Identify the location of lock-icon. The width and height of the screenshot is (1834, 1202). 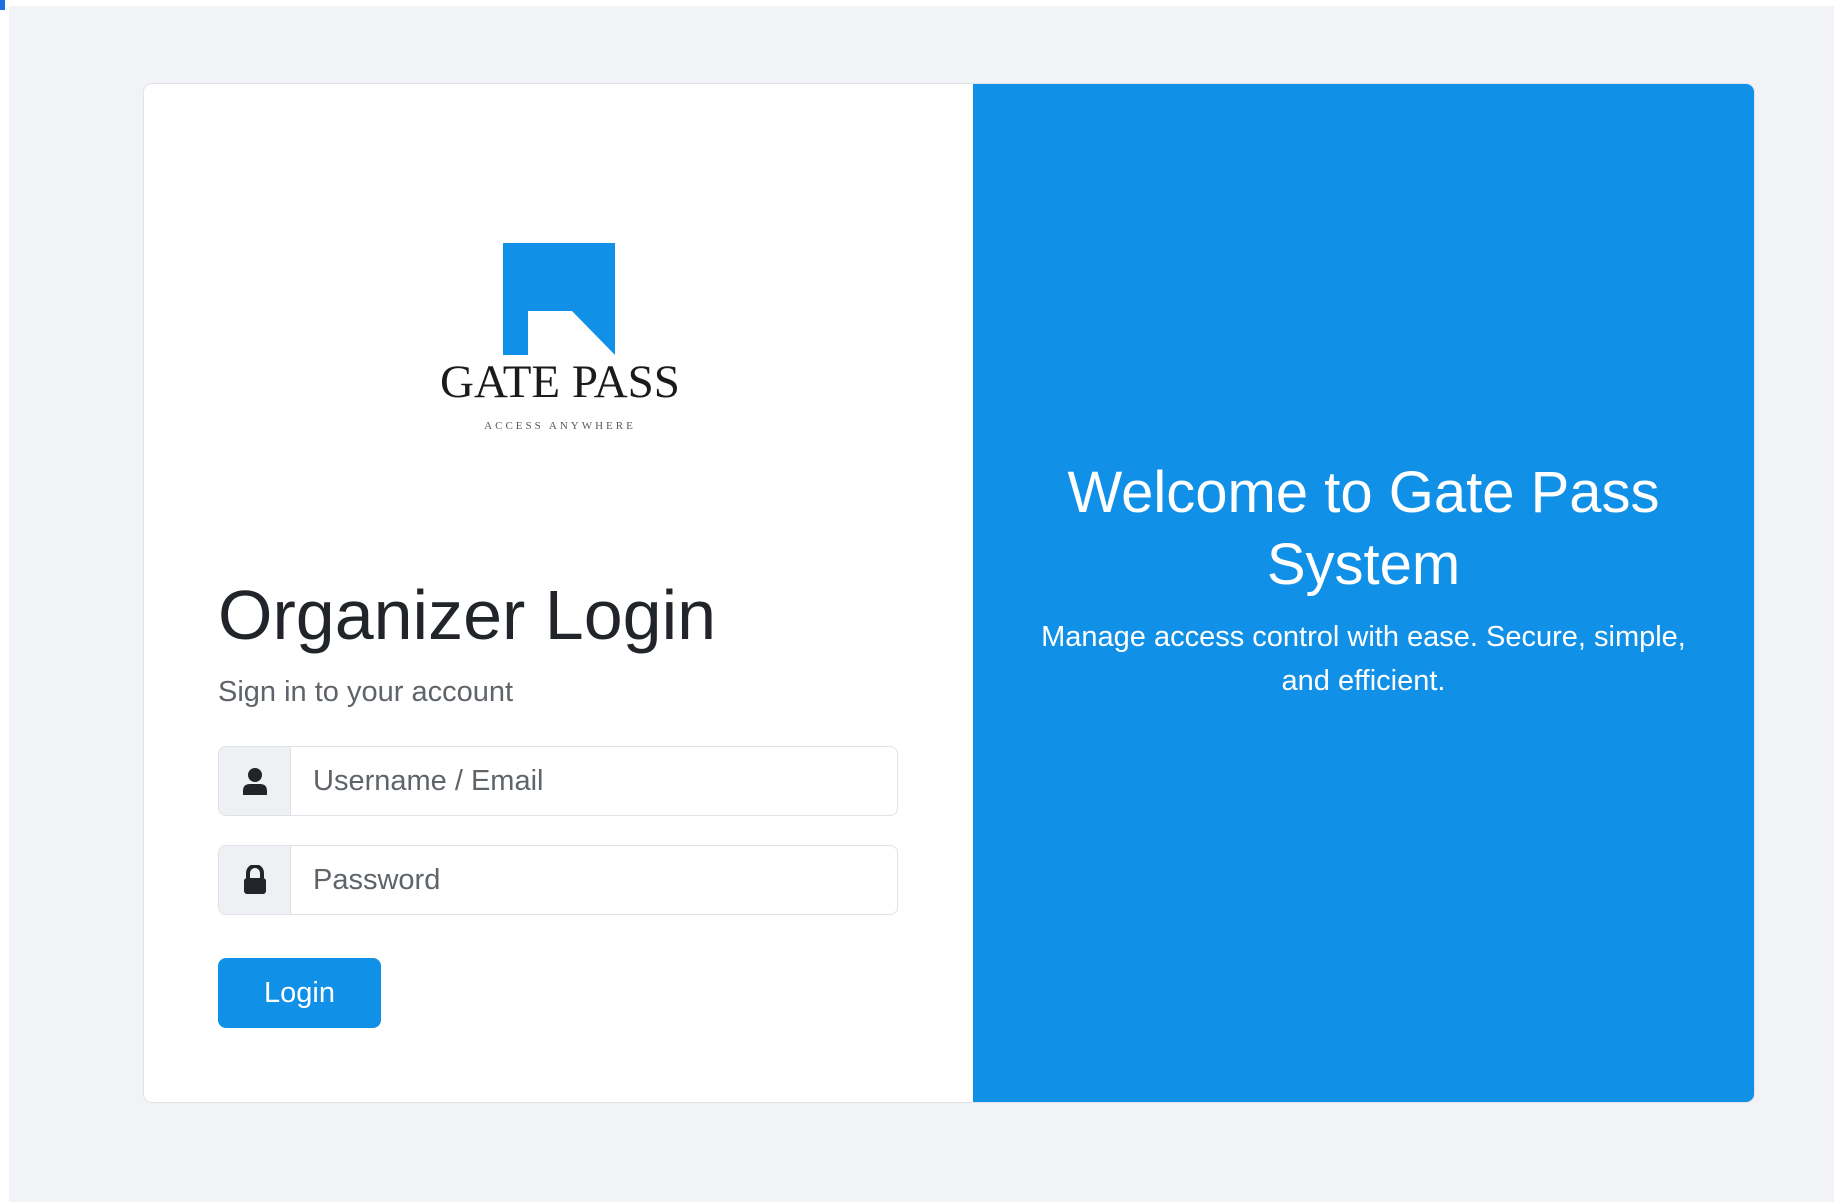
(255, 880).